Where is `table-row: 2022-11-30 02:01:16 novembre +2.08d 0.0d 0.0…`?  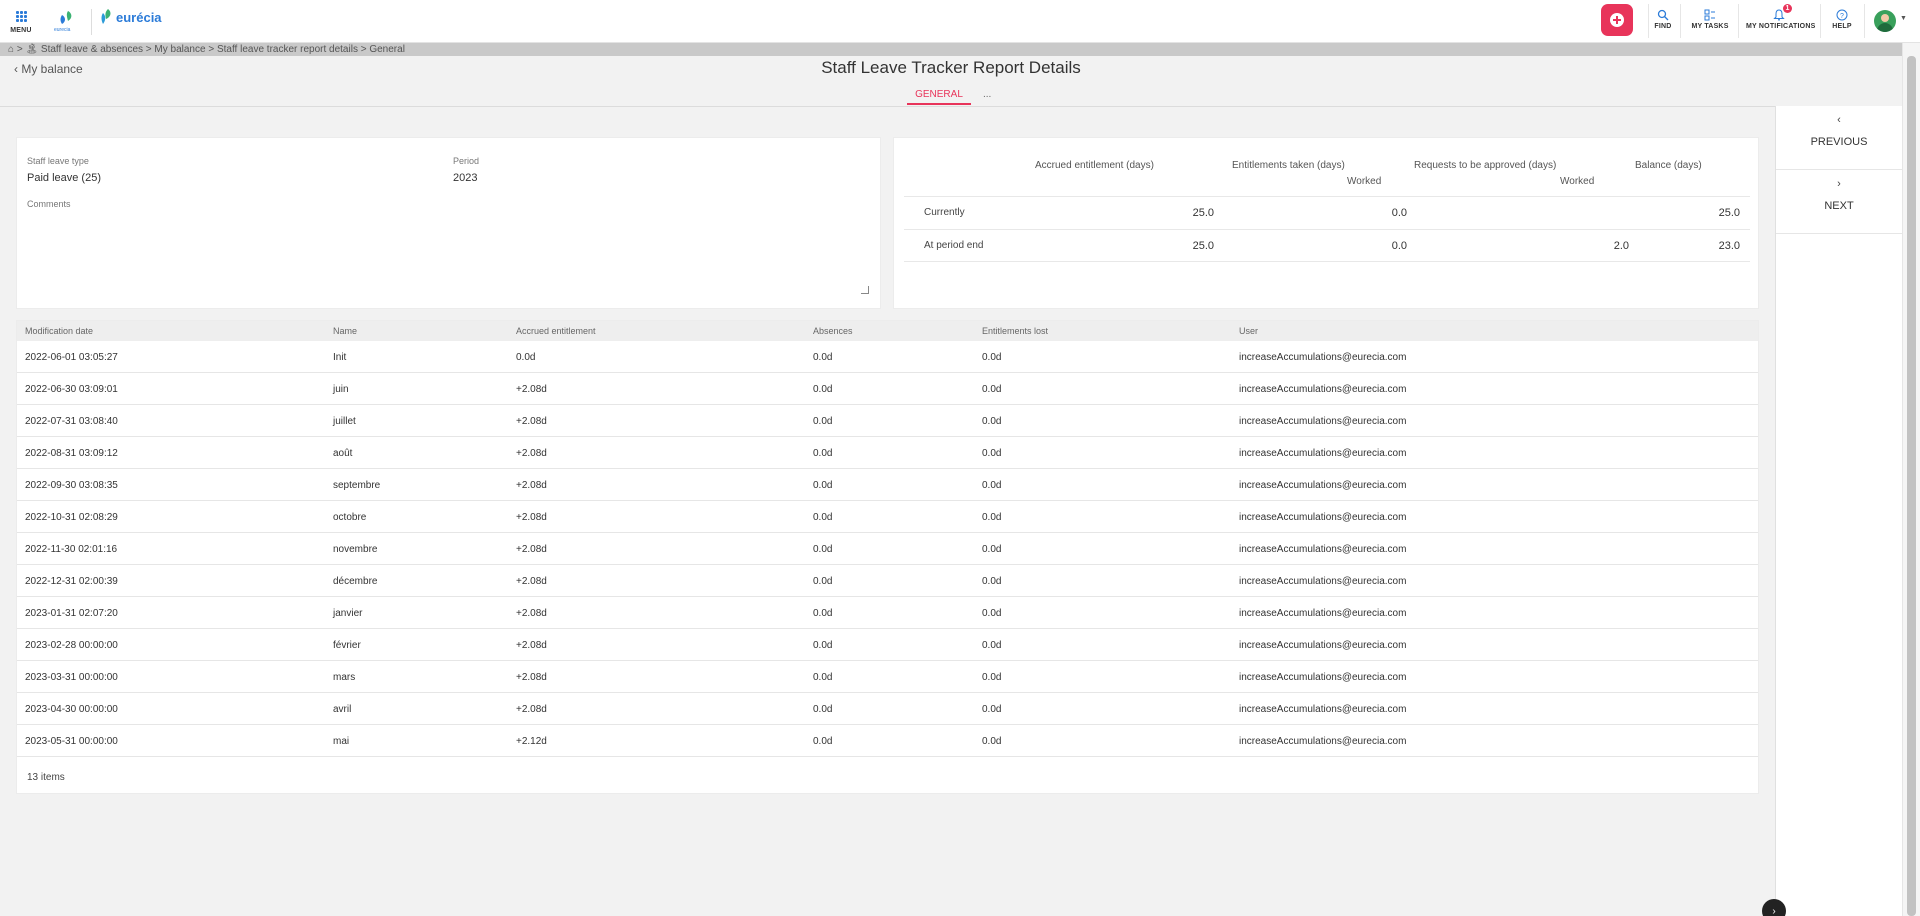 table-row: 2022-11-30 02:01:16 novembre +2.08d 0.0d 0.0… is located at coordinates (887, 549).